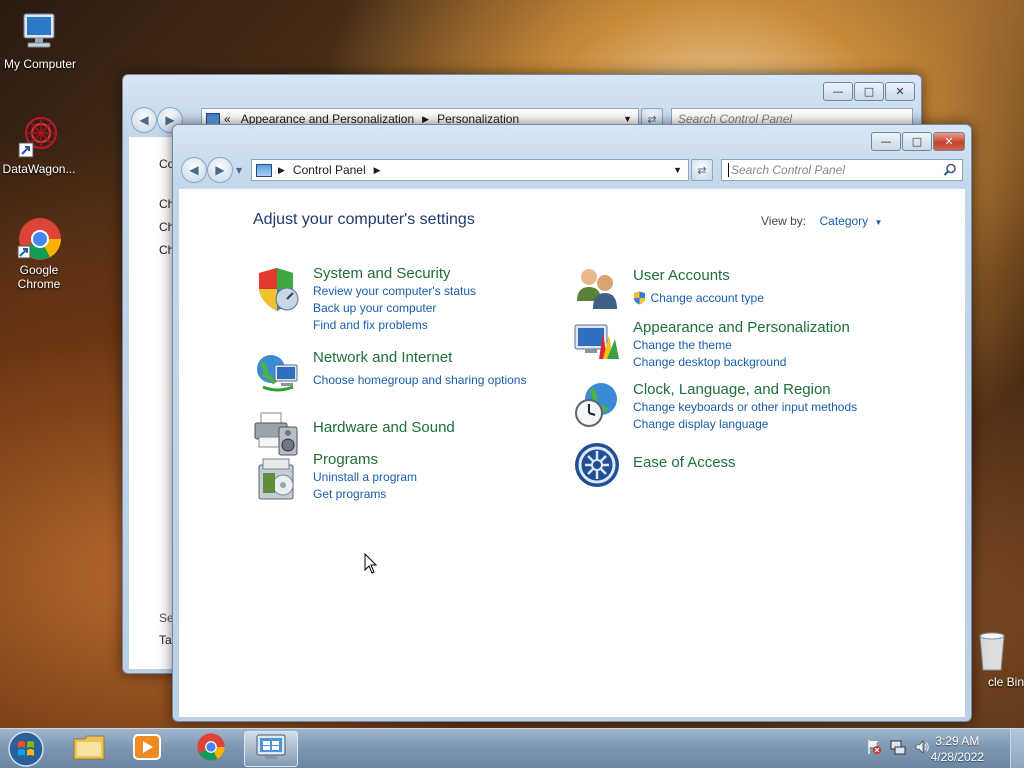  I want to click on change-account-type-link: Change account type, so click(706, 298).